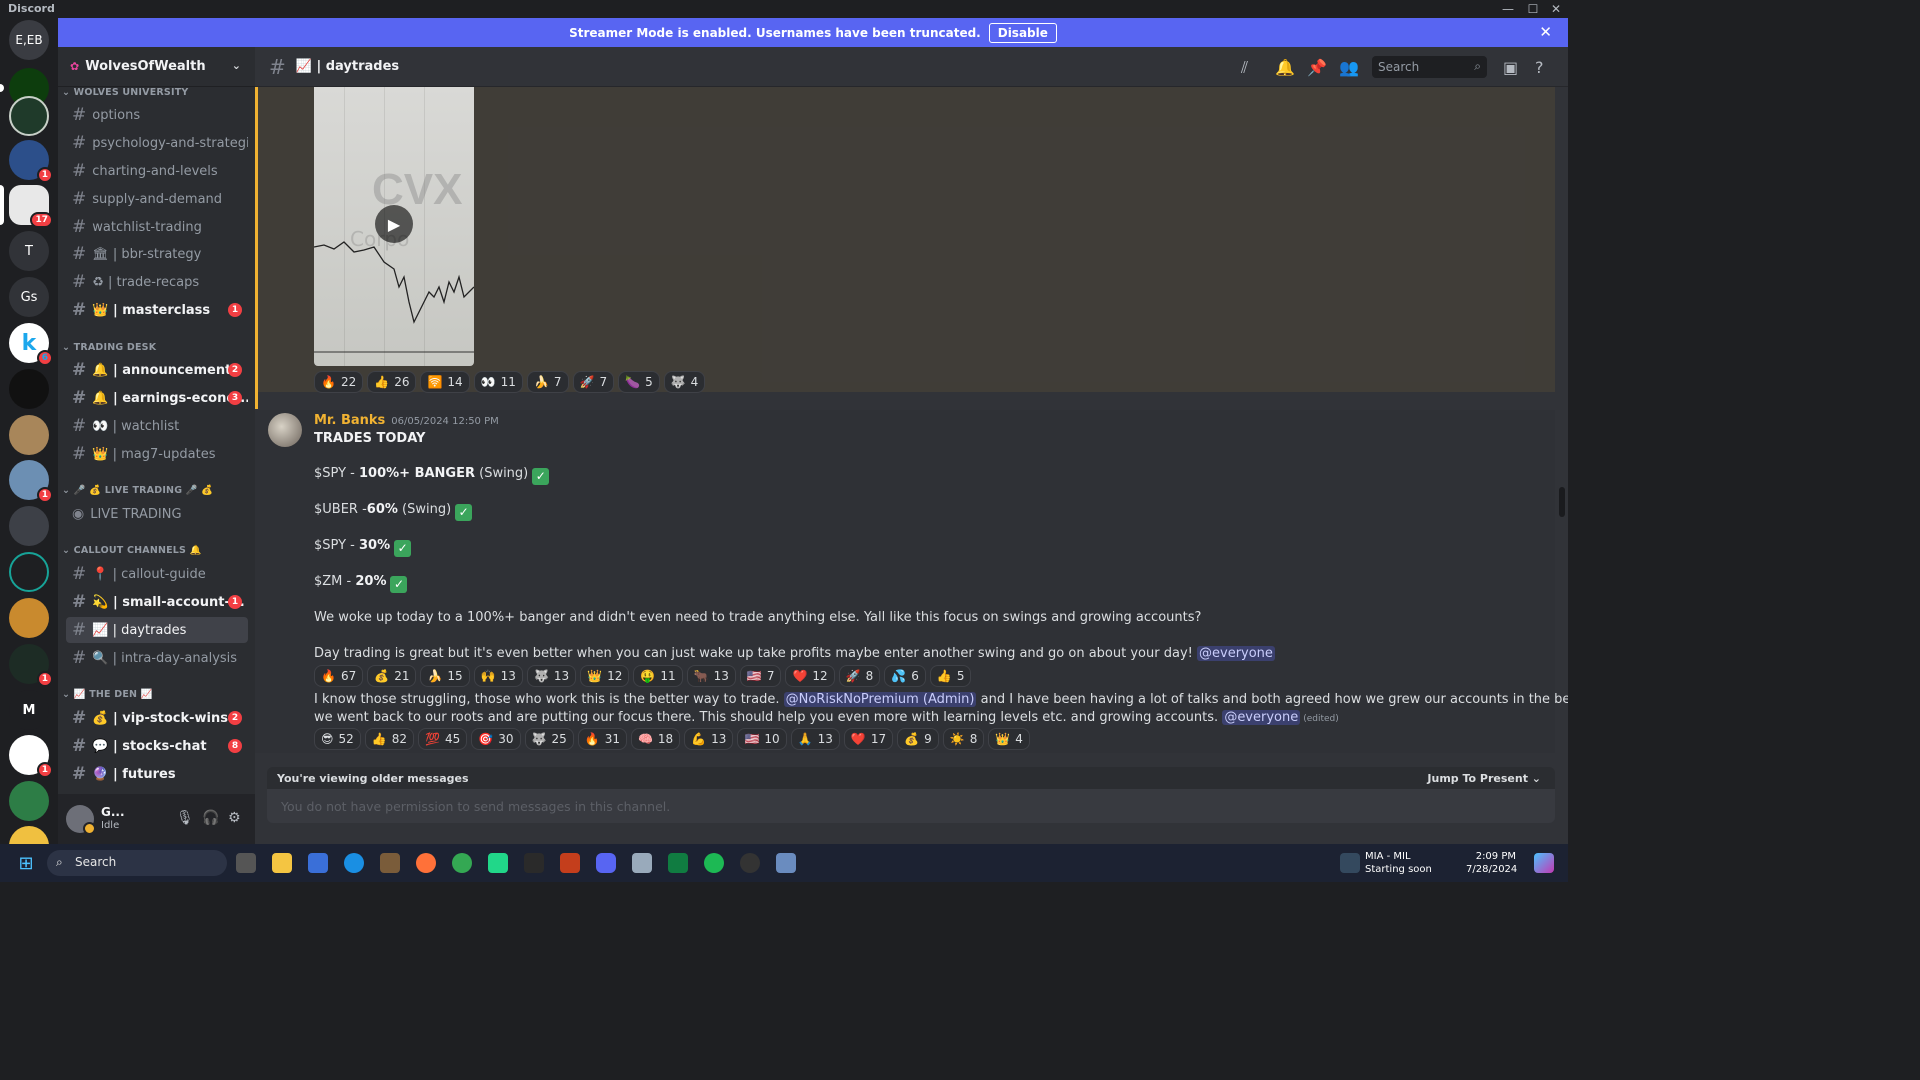 Image resolution: width=1920 pixels, height=1080 pixels. I want to click on user-info: G... Idle, so click(113, 819).